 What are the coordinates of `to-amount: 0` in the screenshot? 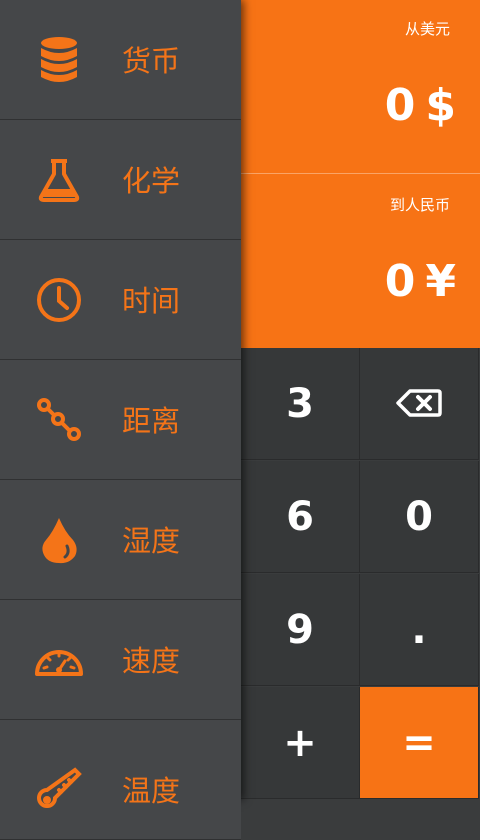 It's located at (400, 281).